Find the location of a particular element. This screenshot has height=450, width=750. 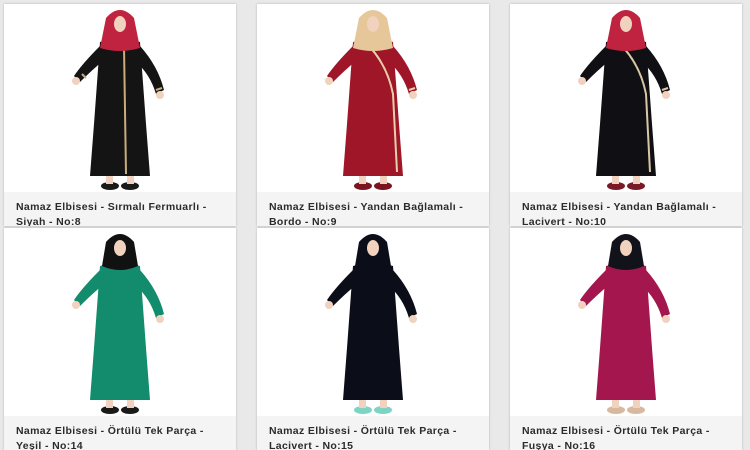

product-title-line2: Yeşil - No:14 is located at coordinates (49, 445).